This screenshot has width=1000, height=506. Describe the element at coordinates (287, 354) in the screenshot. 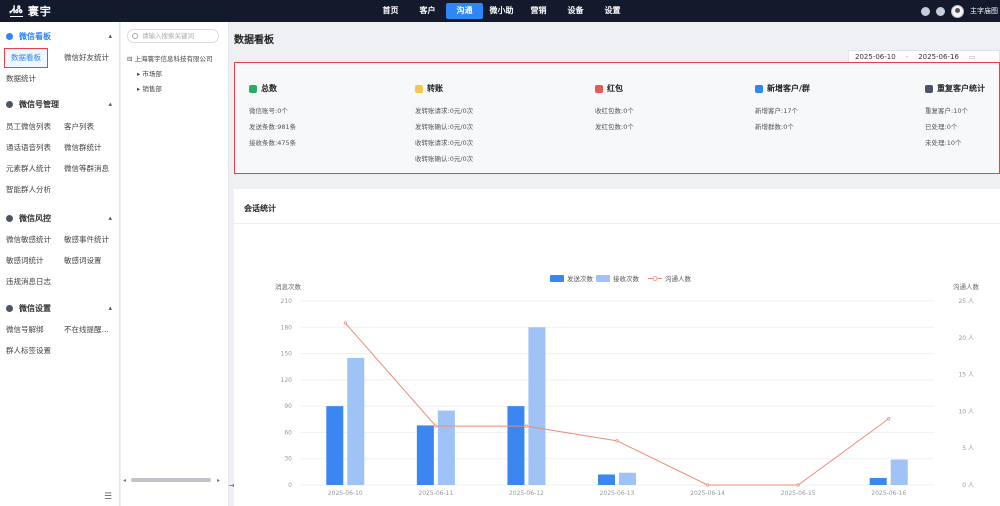

I see `y-tick-label: 150` at that location.